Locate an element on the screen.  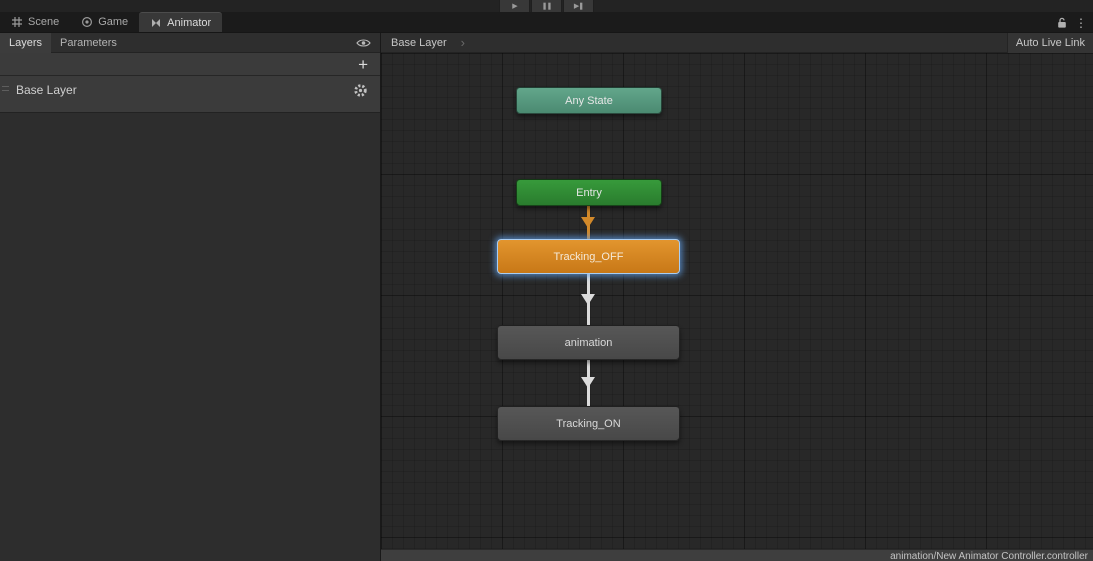
eye-toggle-button is located at coordinates (363, 43).